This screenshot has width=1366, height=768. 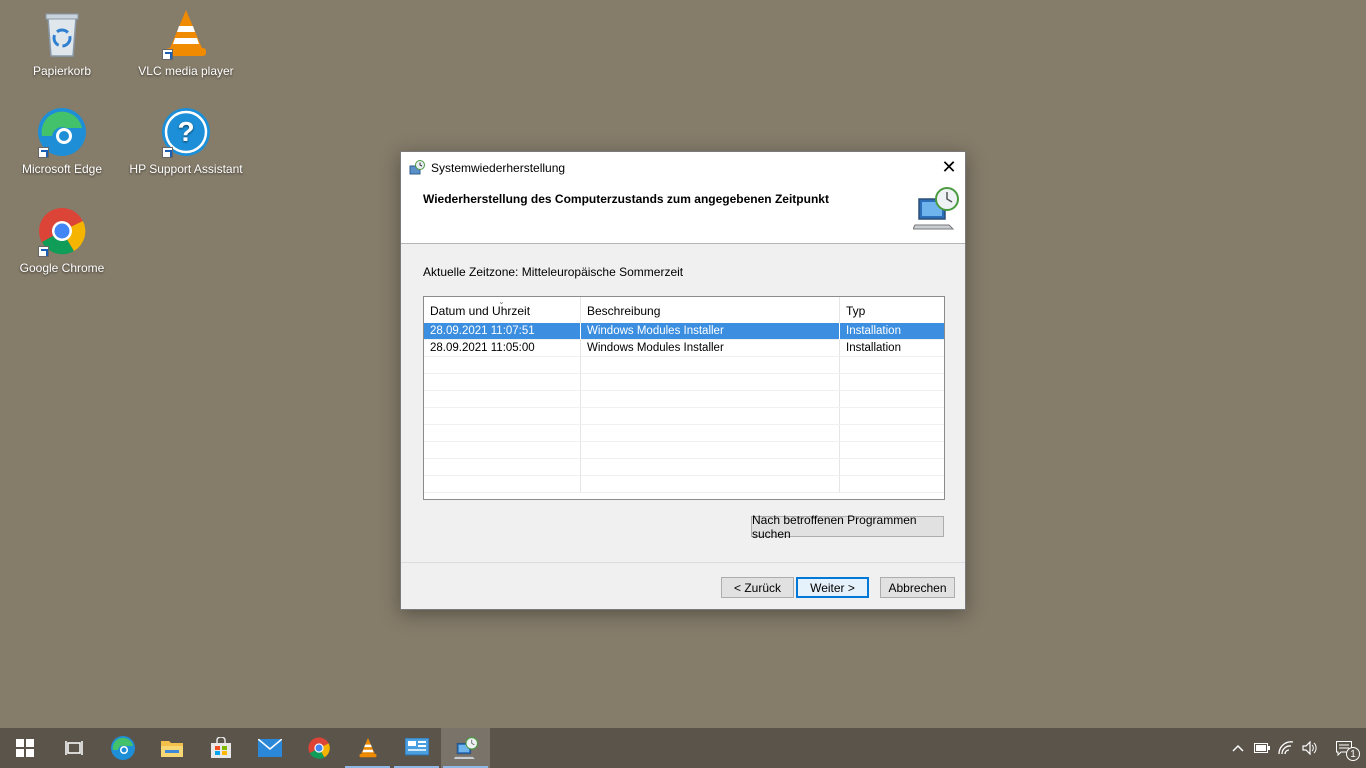 What do you see at coordinates (186, 169) in the screenshot?
I see `desktop-icon-label: HP Support Assistant` at bounding box center [186, 169].